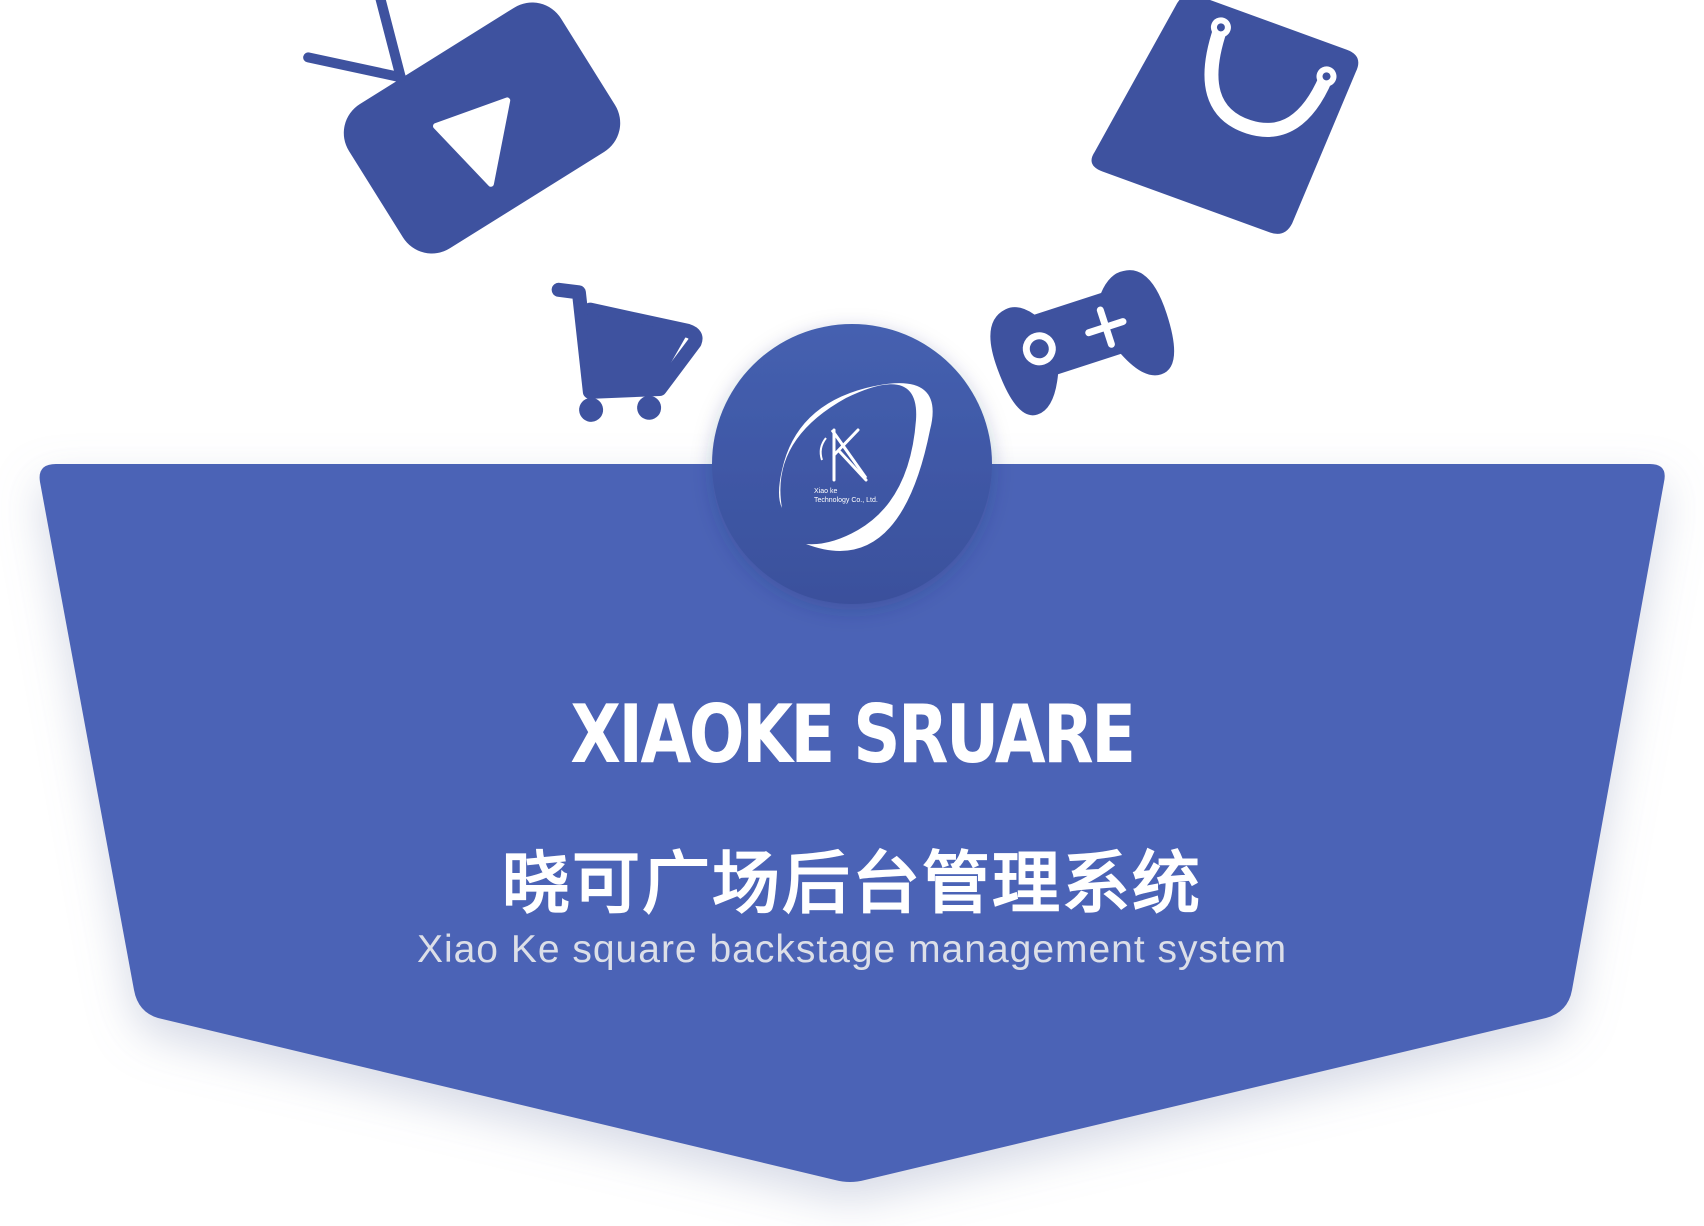 The height and width of the screenshot is (1226, 1704). Describe the element at coordinates (851, 884) in the screenshot. I see `app-title-cn: 晓可广场后台管理系统` at that location.